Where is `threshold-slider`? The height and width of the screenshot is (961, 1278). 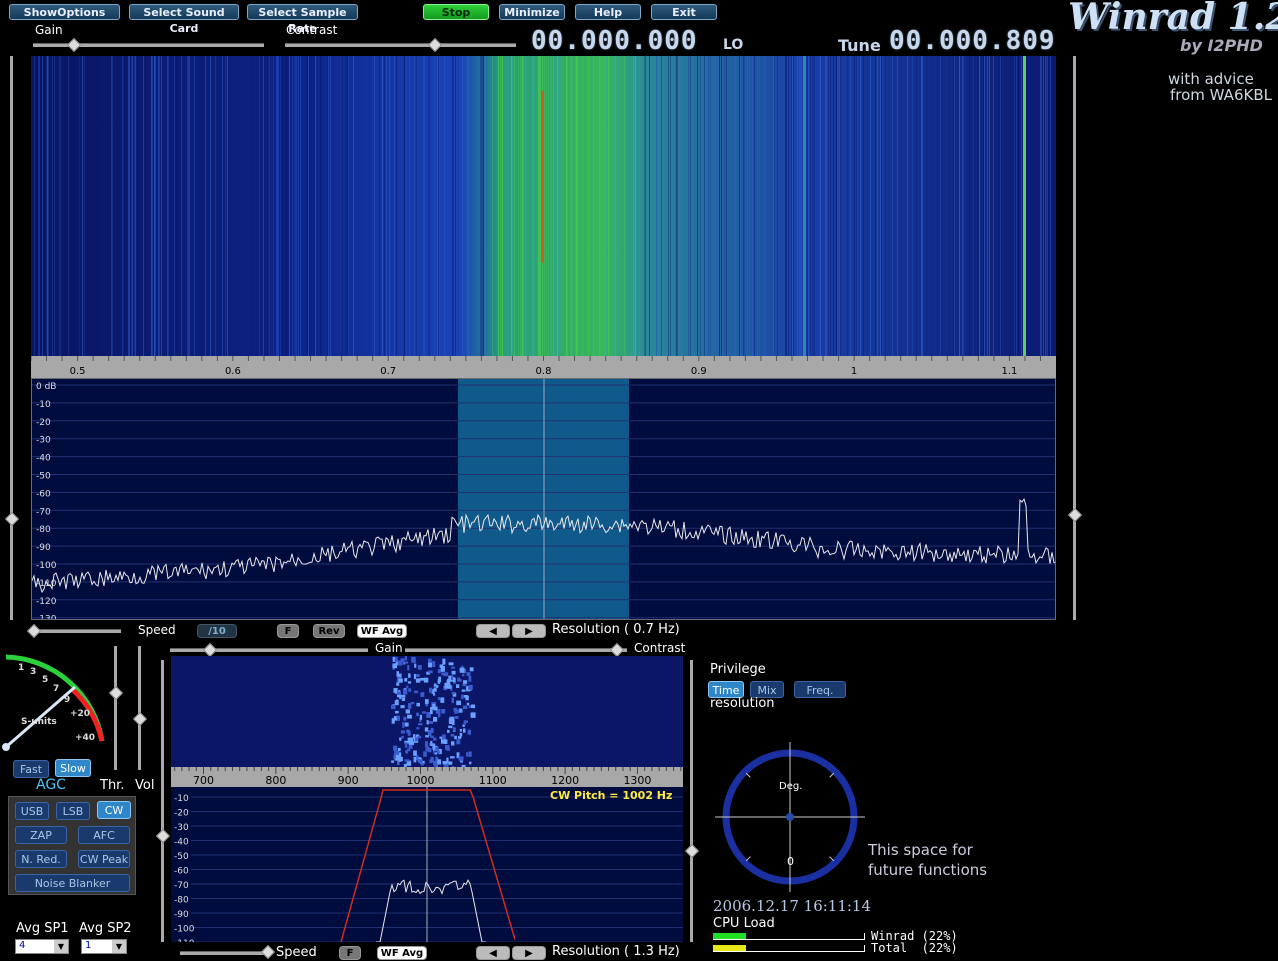
threshold-slider is located at coordinates (115, 708).